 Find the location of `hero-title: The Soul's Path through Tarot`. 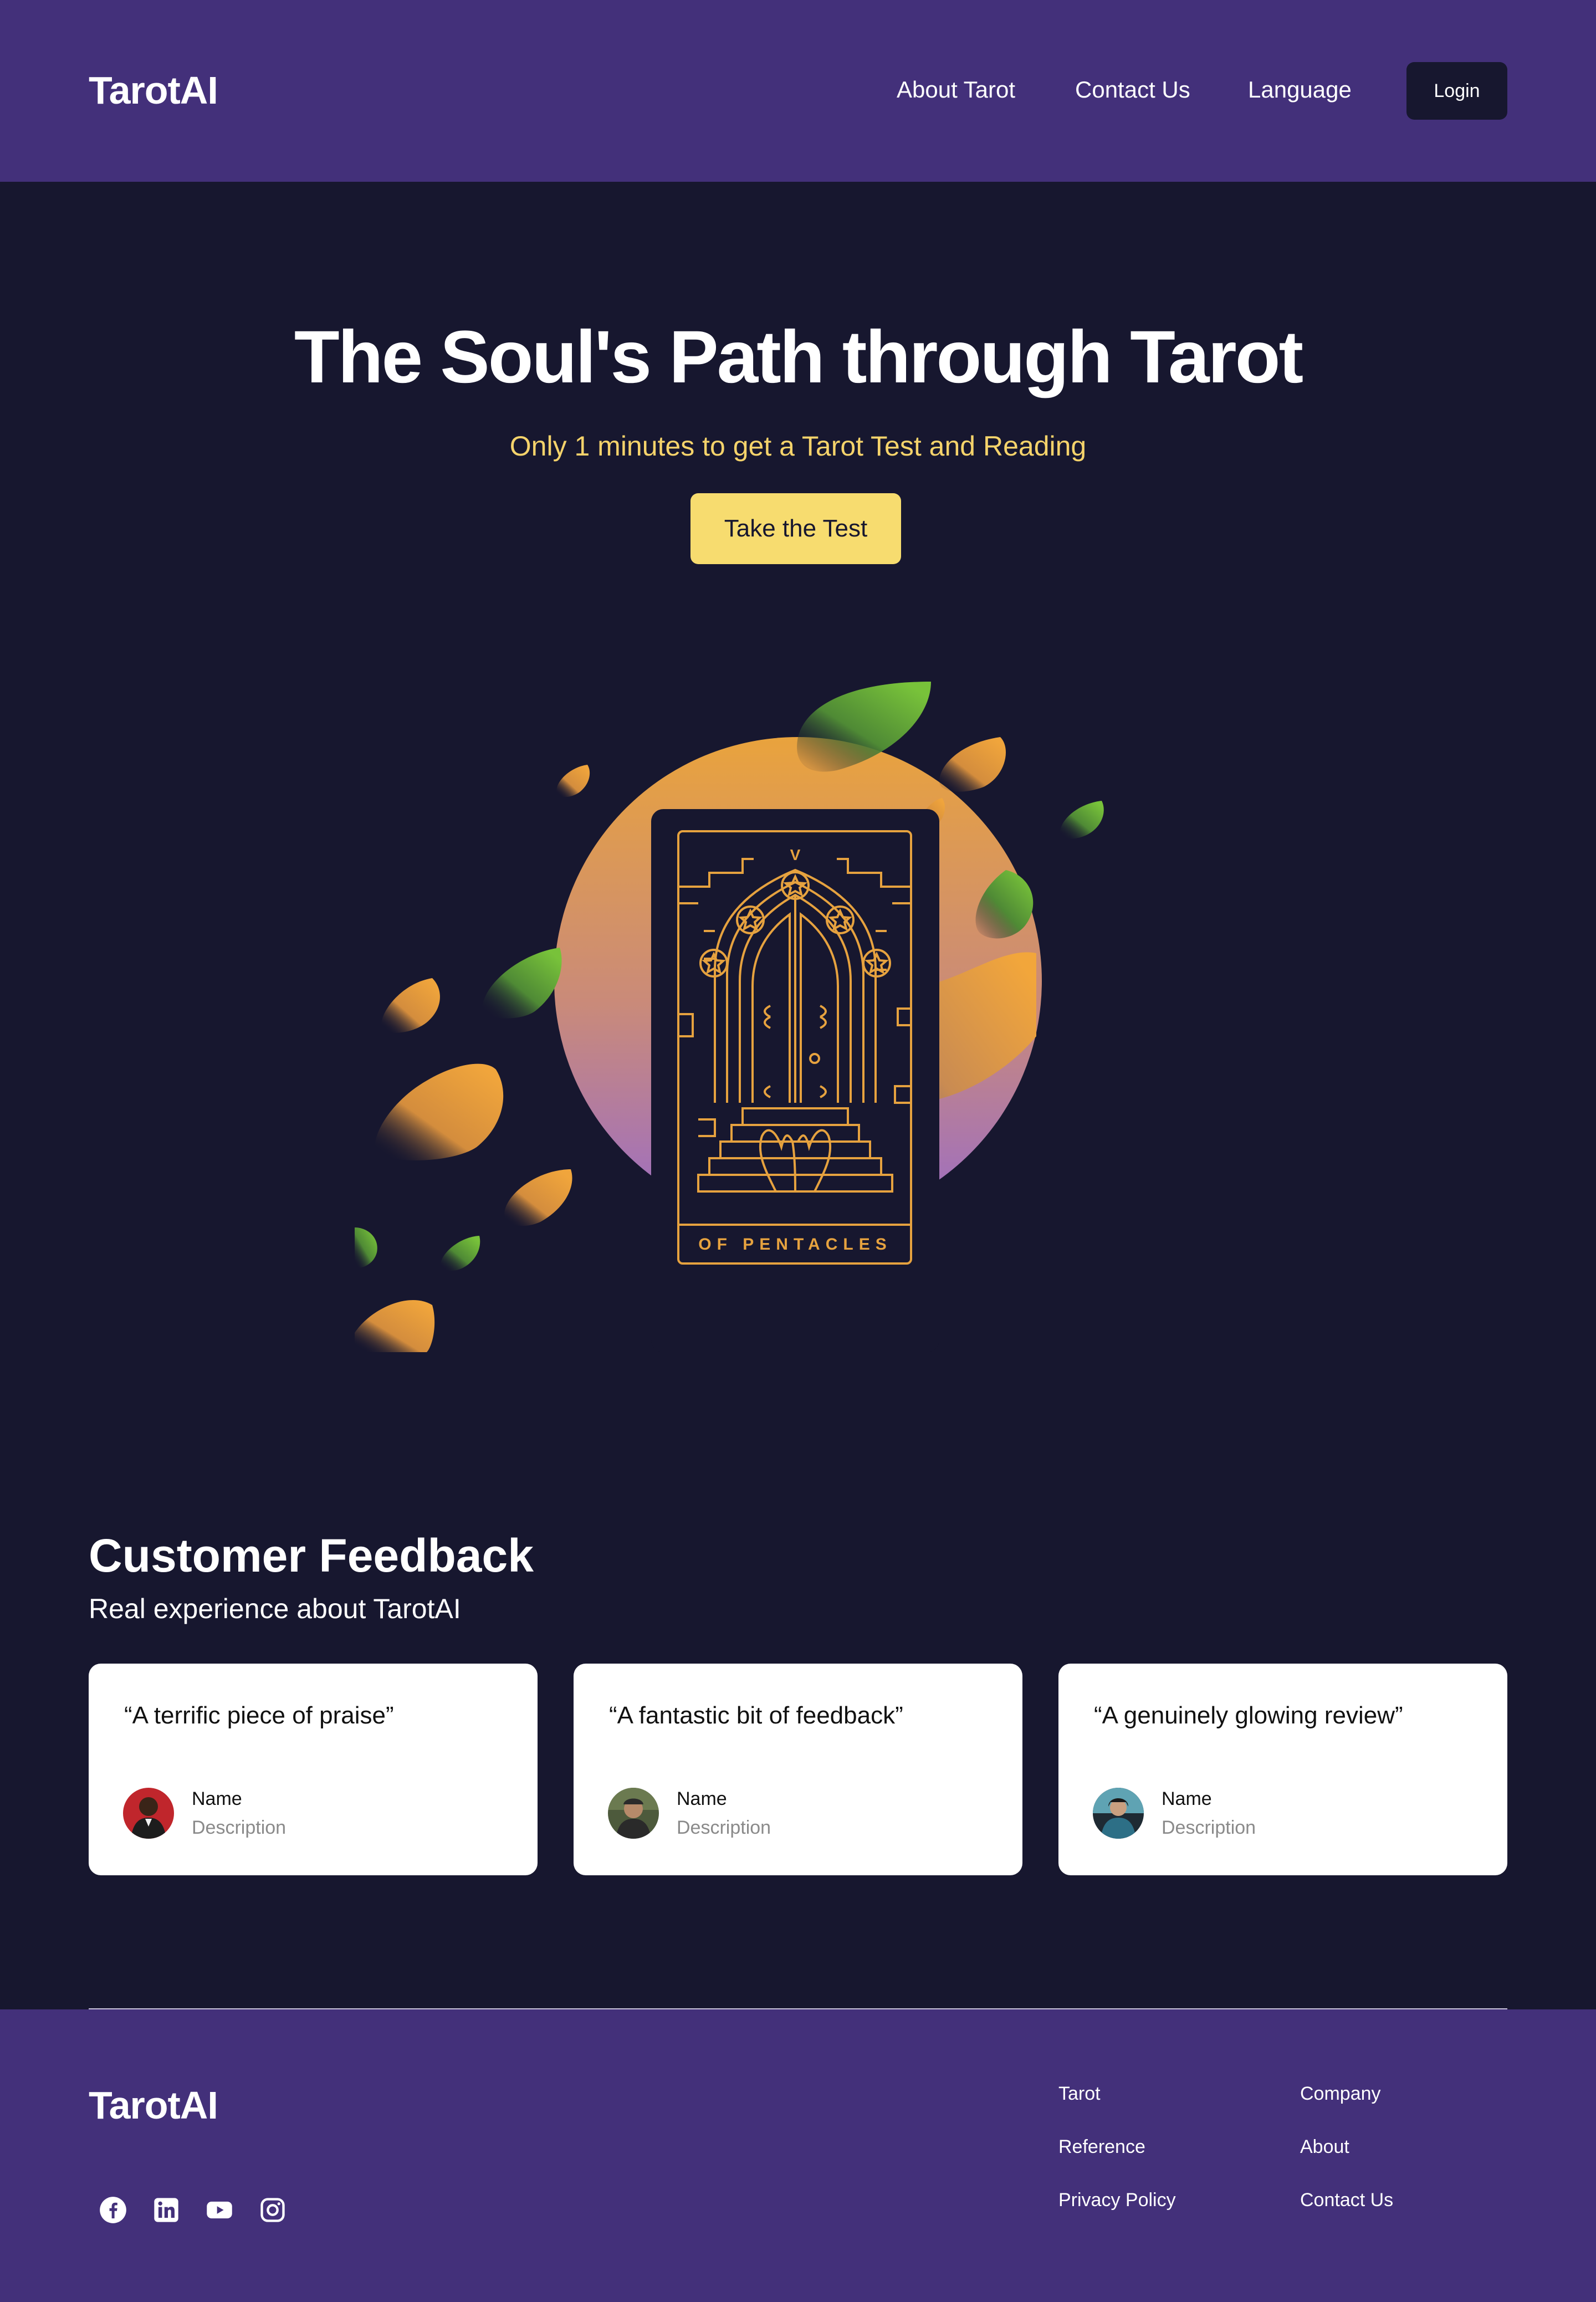

hero-title: The Soul's Path through Tarot is located at coordinates (798, 357).